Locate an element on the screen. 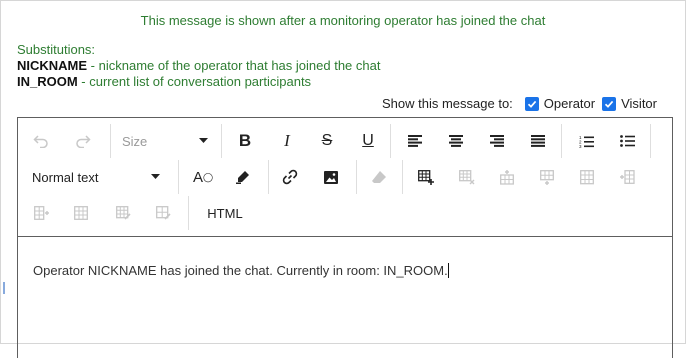 This screenshot has width=686, height=358. substitution-key: IN_ROOM is located at coordinates (47, 81).